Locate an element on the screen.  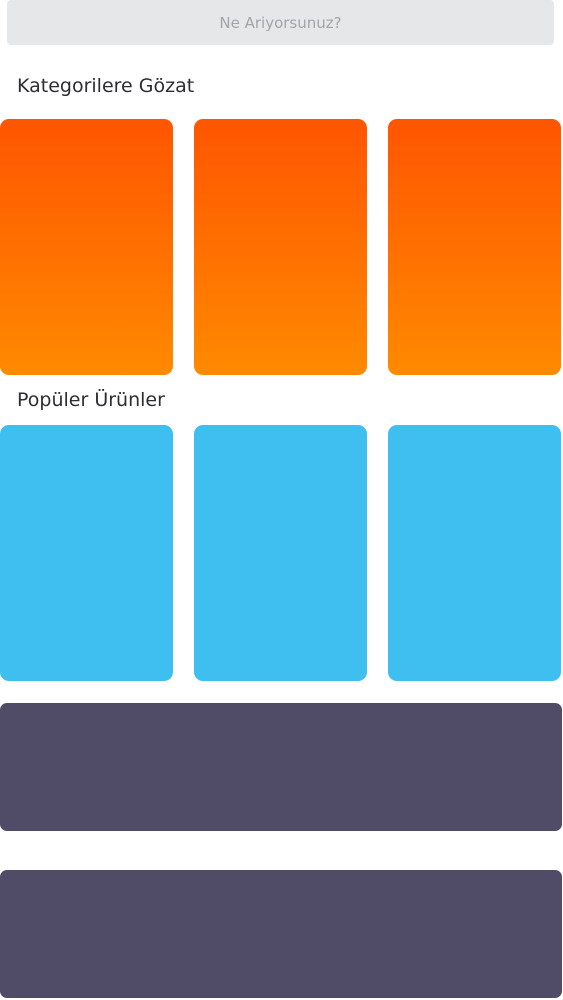
popular-section-title: Popüler Ürünler is located at coordinates (91, 400).